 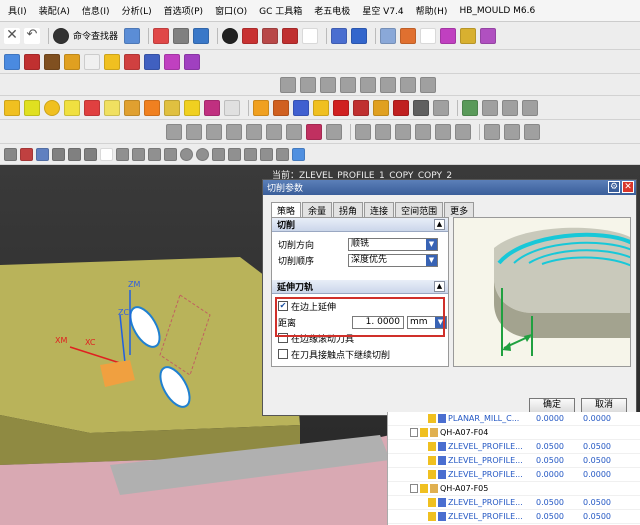 I want to click on gear-icon, so click(x=52, y=61).